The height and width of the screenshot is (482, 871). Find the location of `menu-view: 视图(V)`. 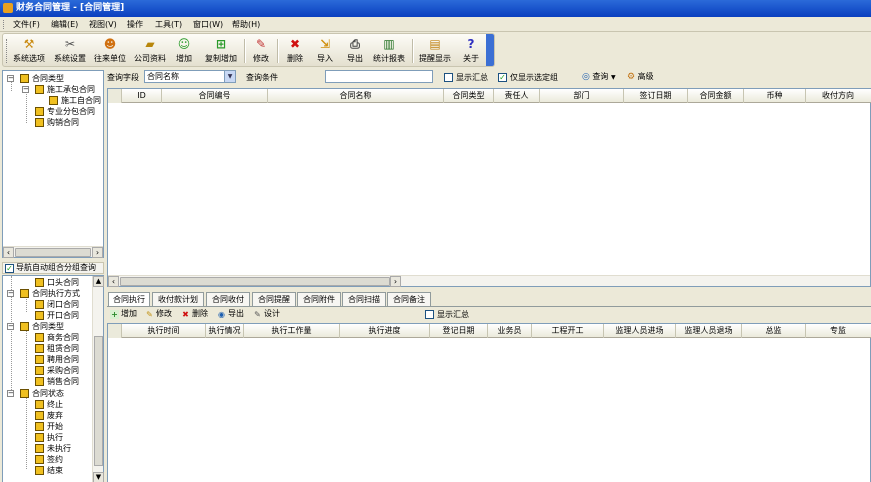

menu-view: 视图(V) is located at coordinates (103, 24).